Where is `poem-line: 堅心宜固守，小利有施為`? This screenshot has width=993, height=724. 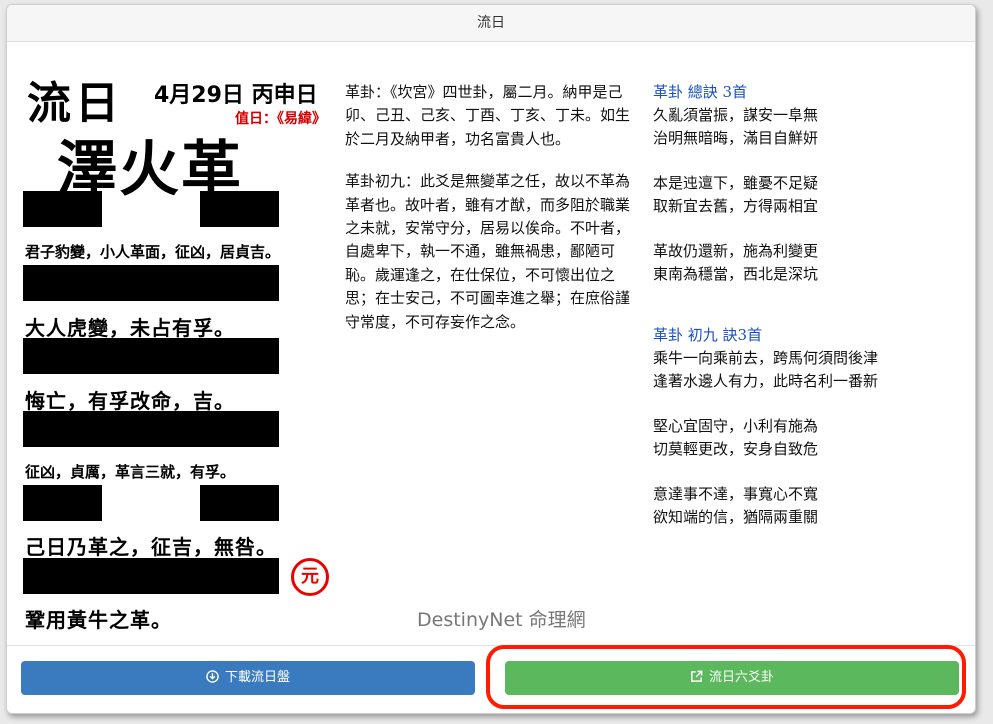 poem-line: 堅心宜固守，小利有施為 is located at coordinates (736, 426).